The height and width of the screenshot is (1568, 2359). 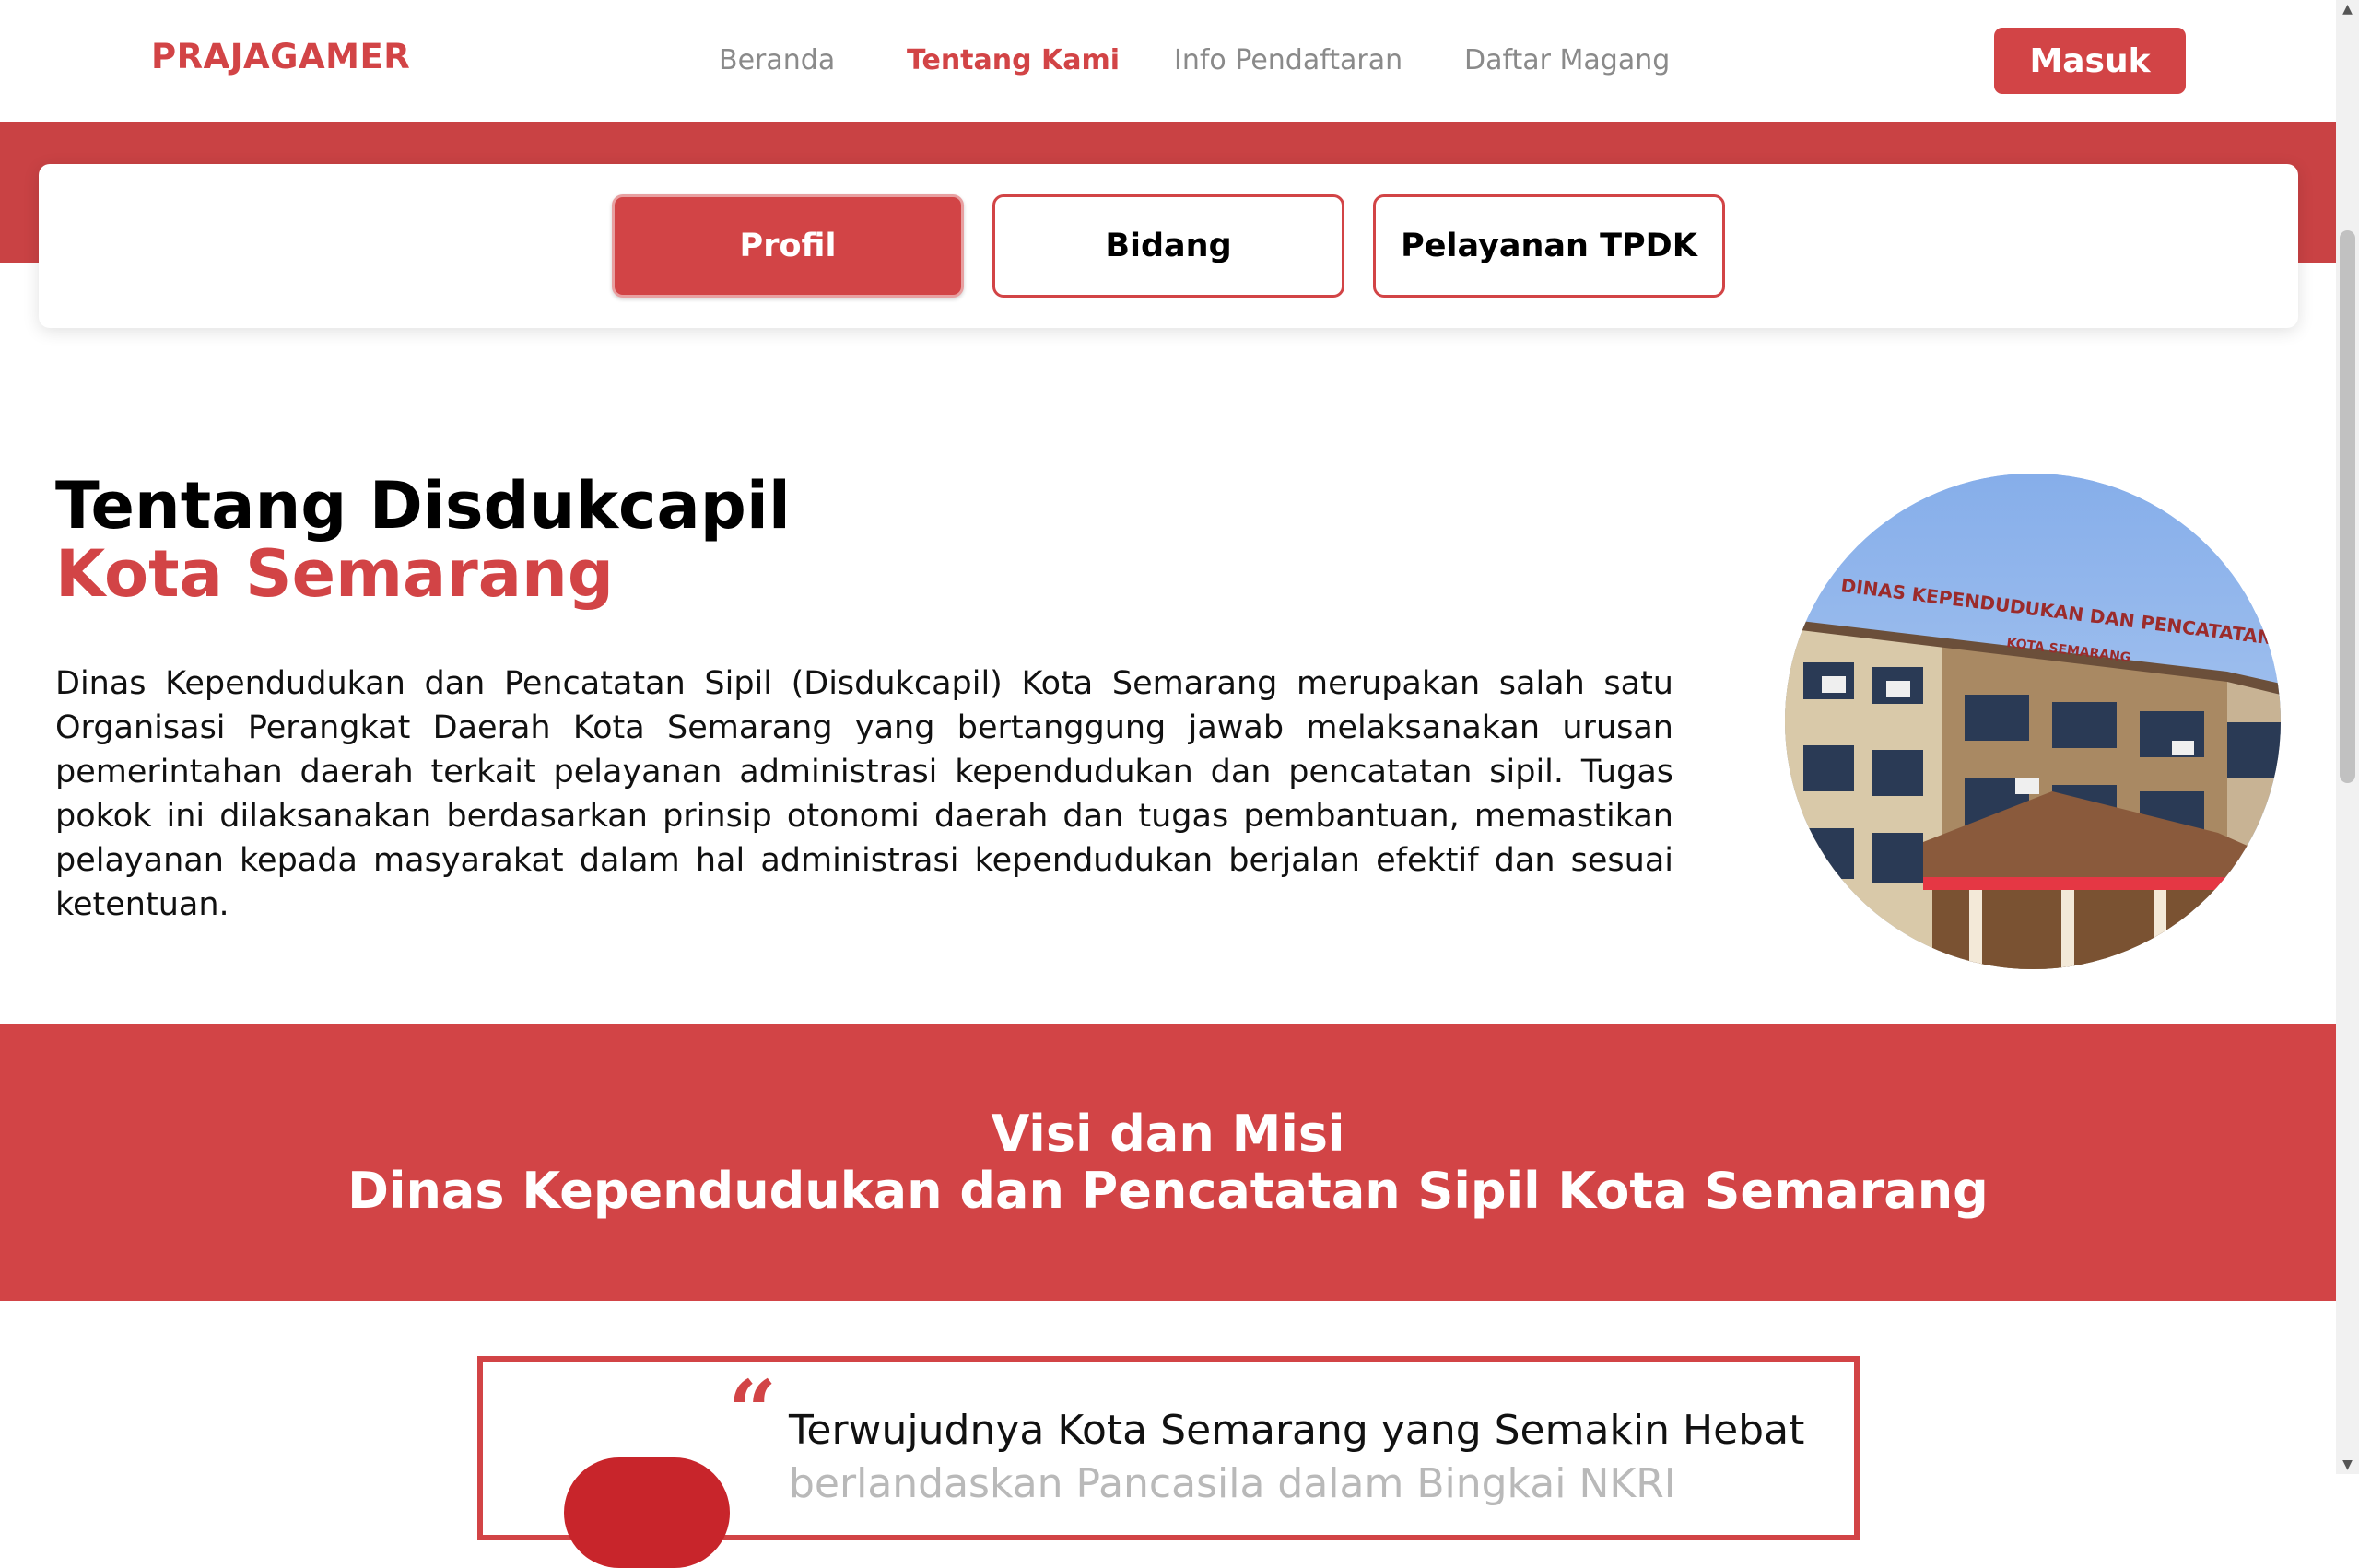 I want to click on tab-card: Profil Bidang Pelayanan TPDK, so click(x=1168, y=246).